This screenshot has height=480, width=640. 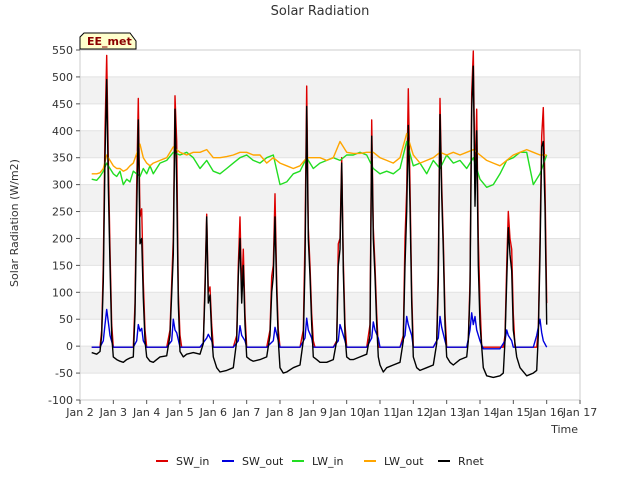 What do you see at coordinates (320, 11) in the screenshot?
I see `chart-title: Solar Radiation` at bounding box center [320, 11].